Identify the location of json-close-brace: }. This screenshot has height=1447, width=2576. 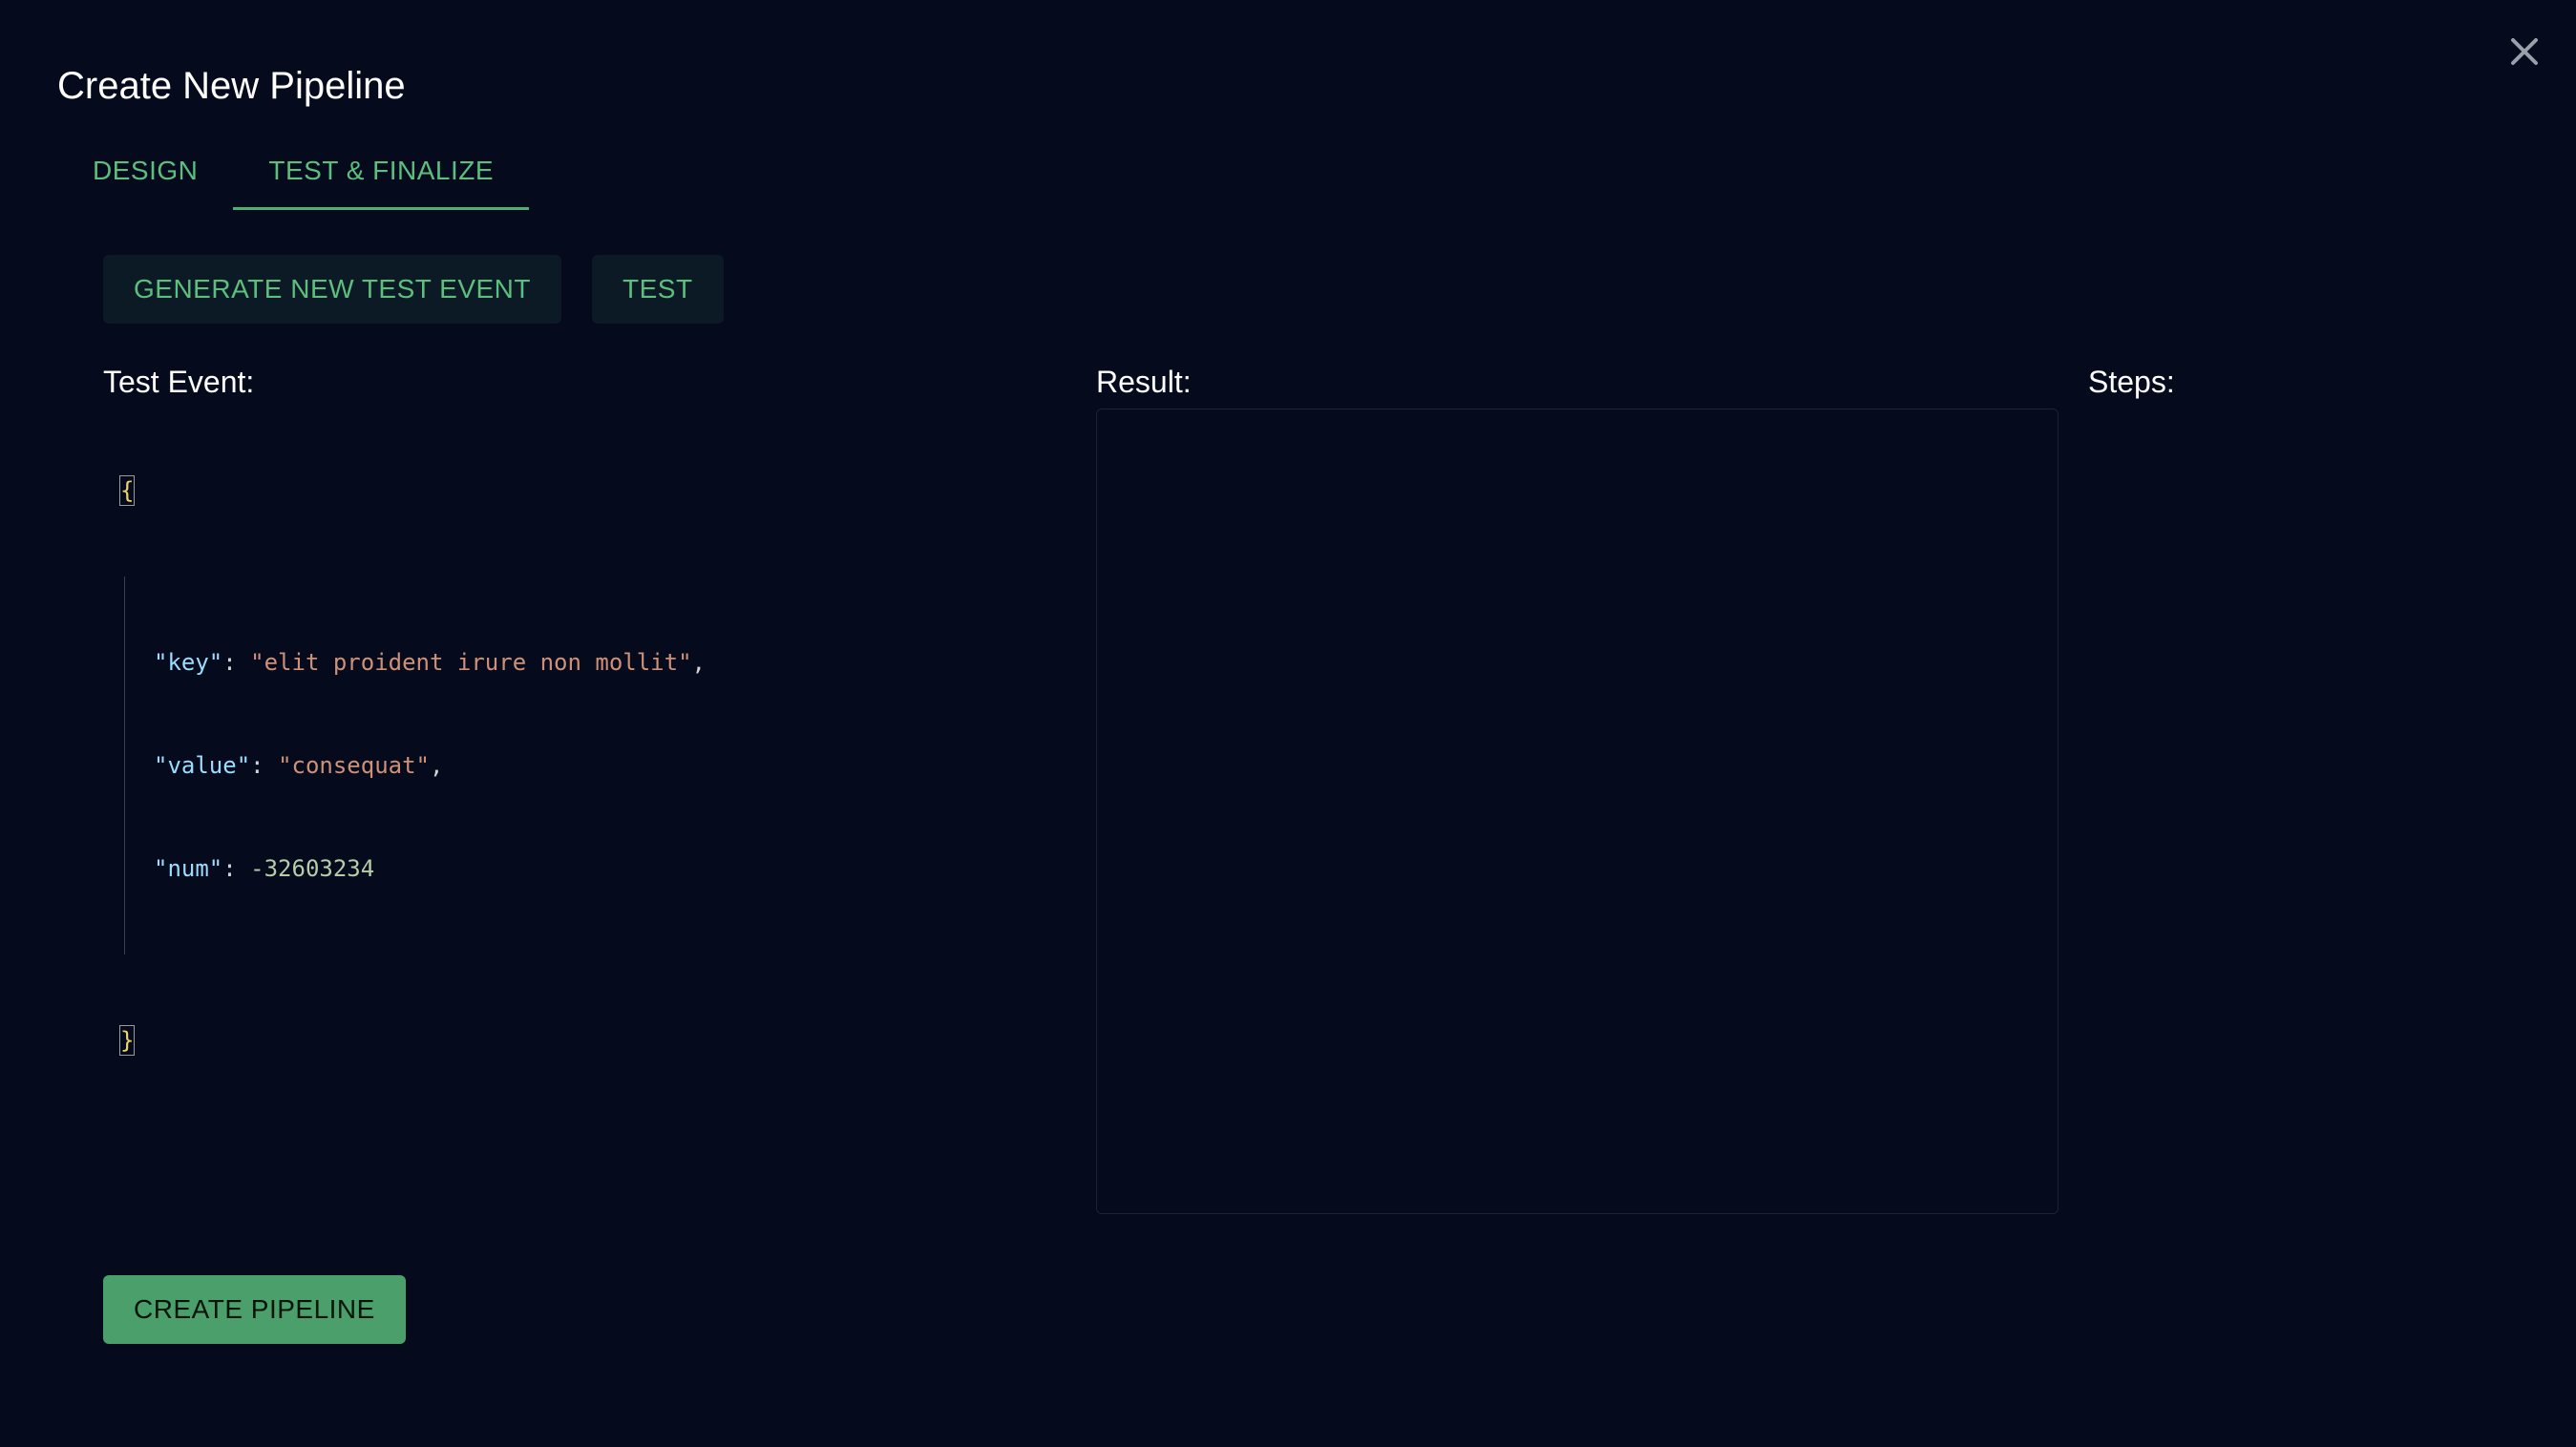
(127, 1040).